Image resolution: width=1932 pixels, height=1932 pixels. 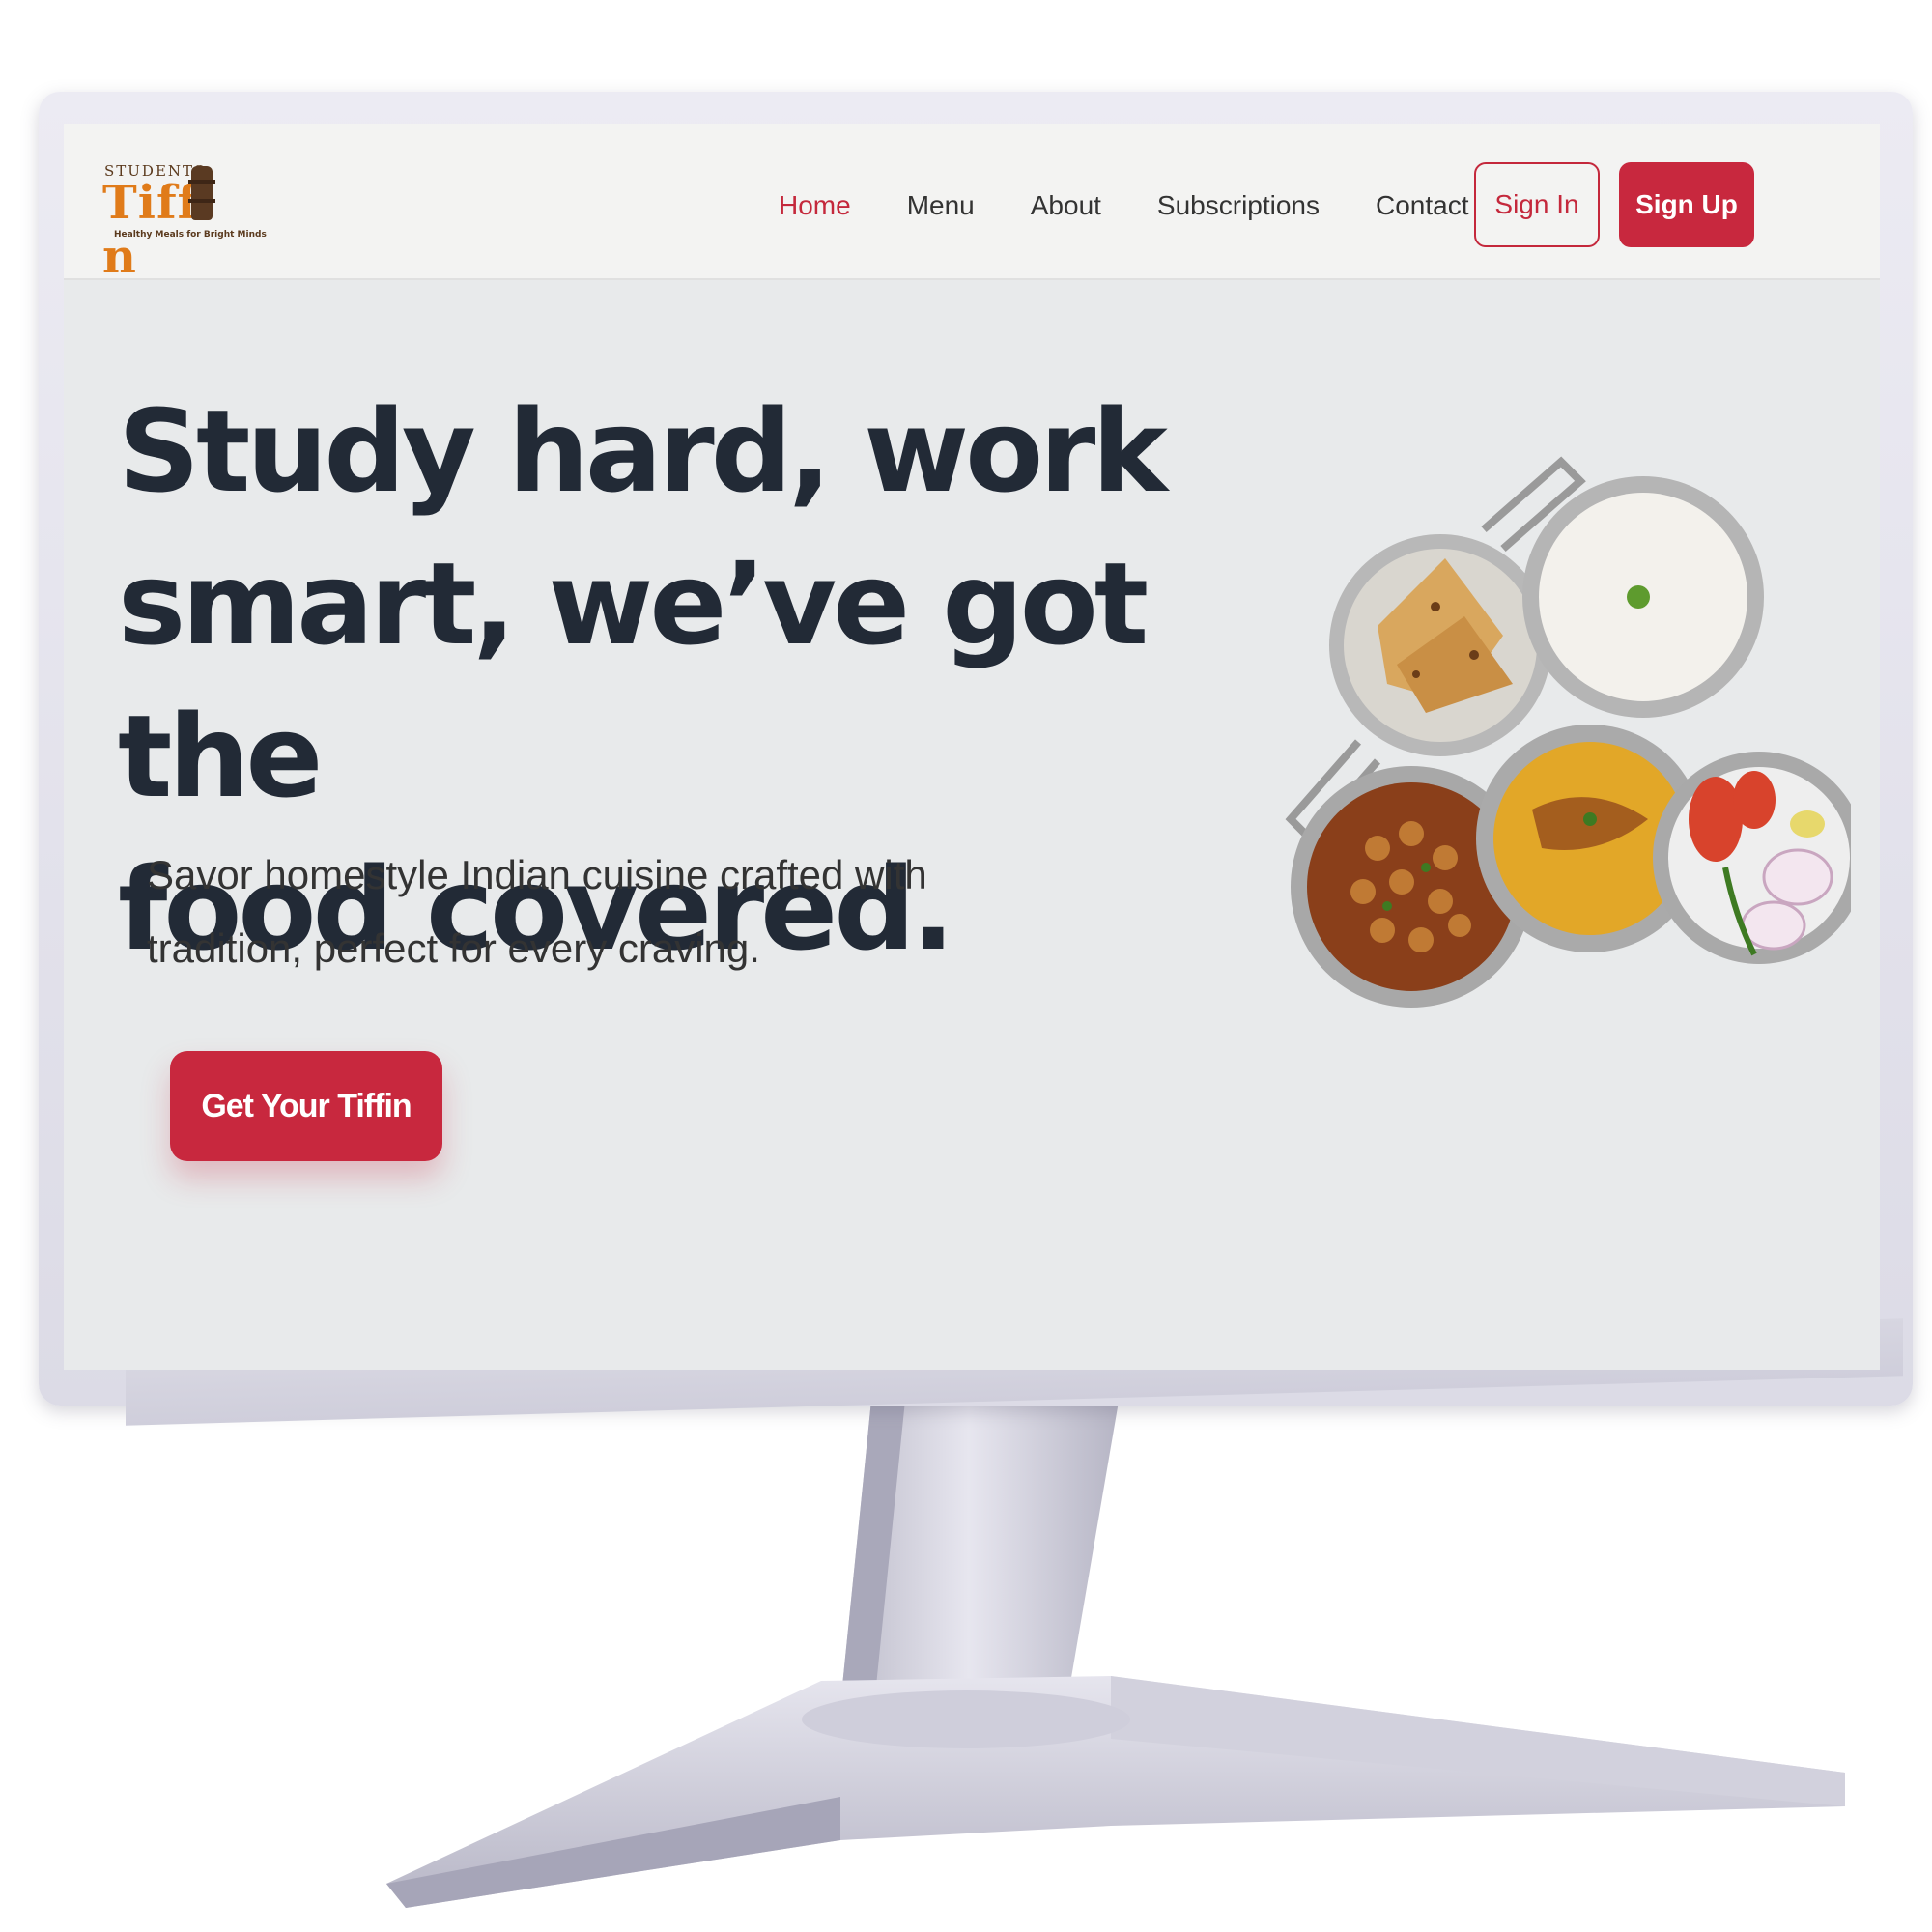 I want to click on nav-home: Home, so click(x=815, y=206).